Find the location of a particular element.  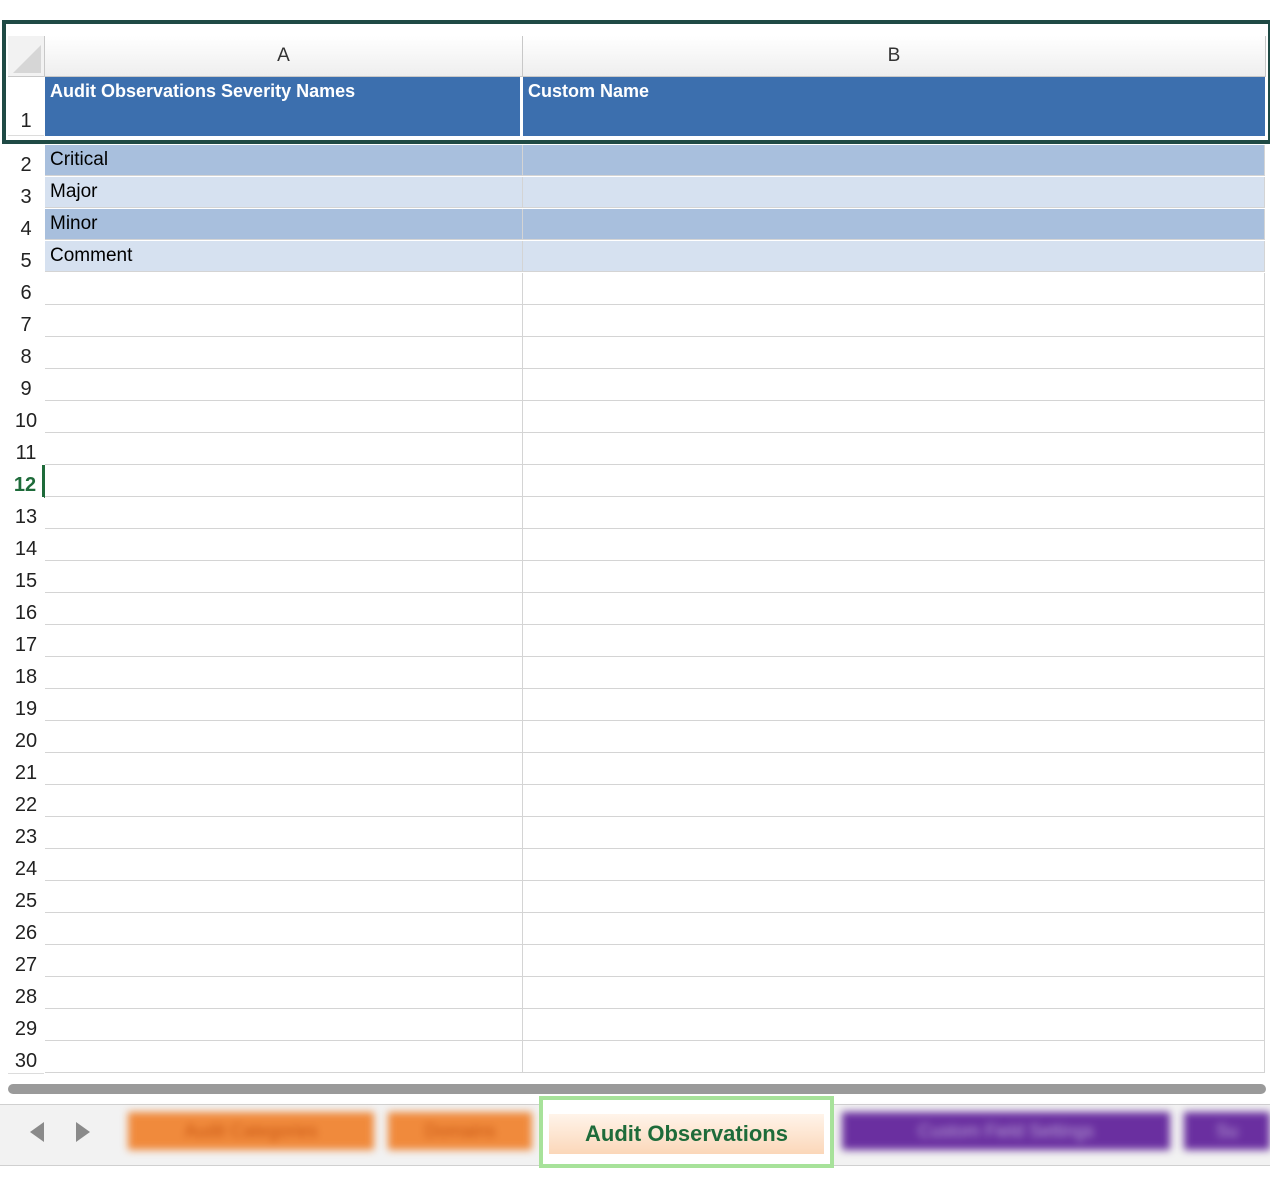

row-header-20: 20 is located at coordinates (26, 737).